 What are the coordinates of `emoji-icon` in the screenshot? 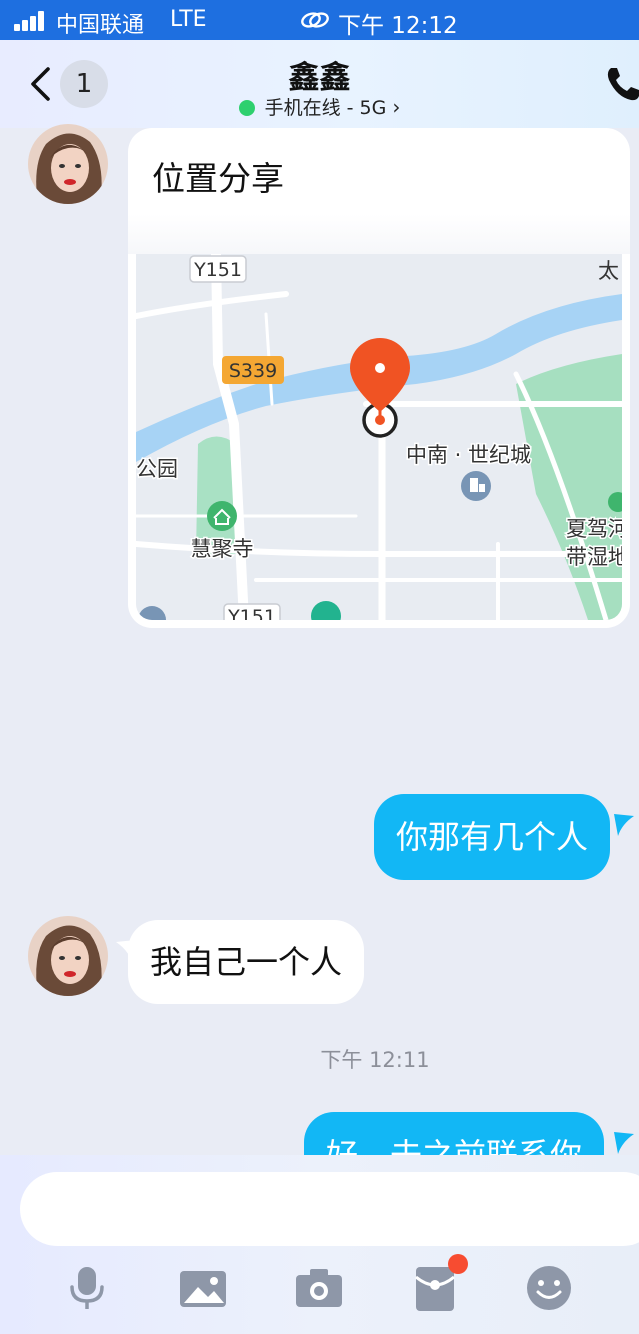 It's located at (549, 1288).